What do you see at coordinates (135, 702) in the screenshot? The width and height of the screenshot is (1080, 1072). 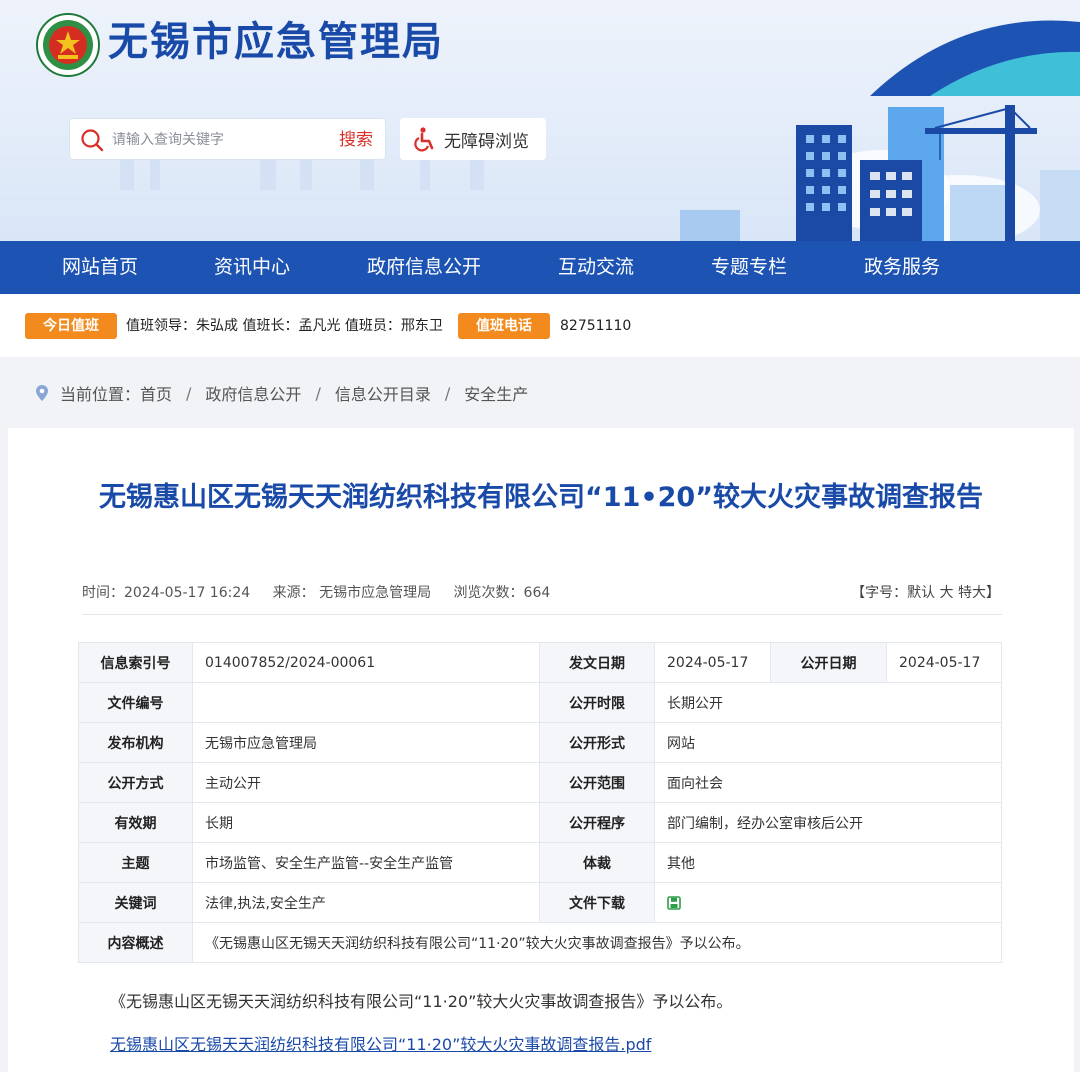 I see `doc-no-label: 文件编号` at bounding box center [135, 702].